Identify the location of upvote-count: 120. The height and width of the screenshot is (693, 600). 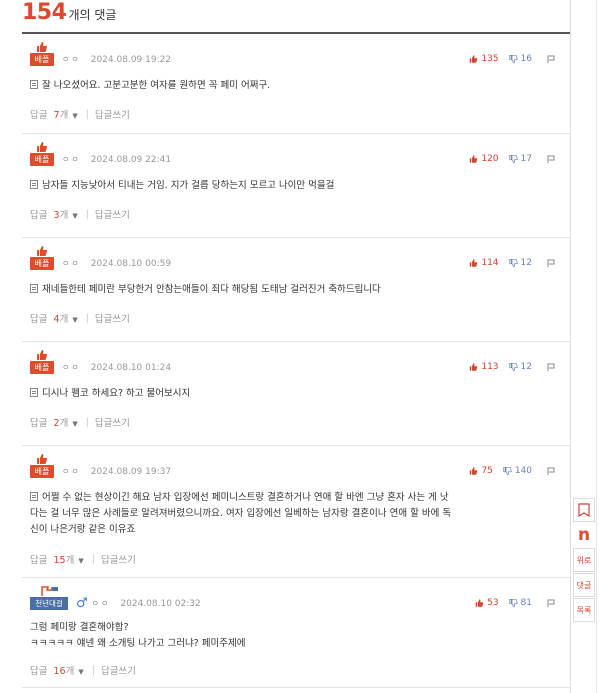
(490, 159).